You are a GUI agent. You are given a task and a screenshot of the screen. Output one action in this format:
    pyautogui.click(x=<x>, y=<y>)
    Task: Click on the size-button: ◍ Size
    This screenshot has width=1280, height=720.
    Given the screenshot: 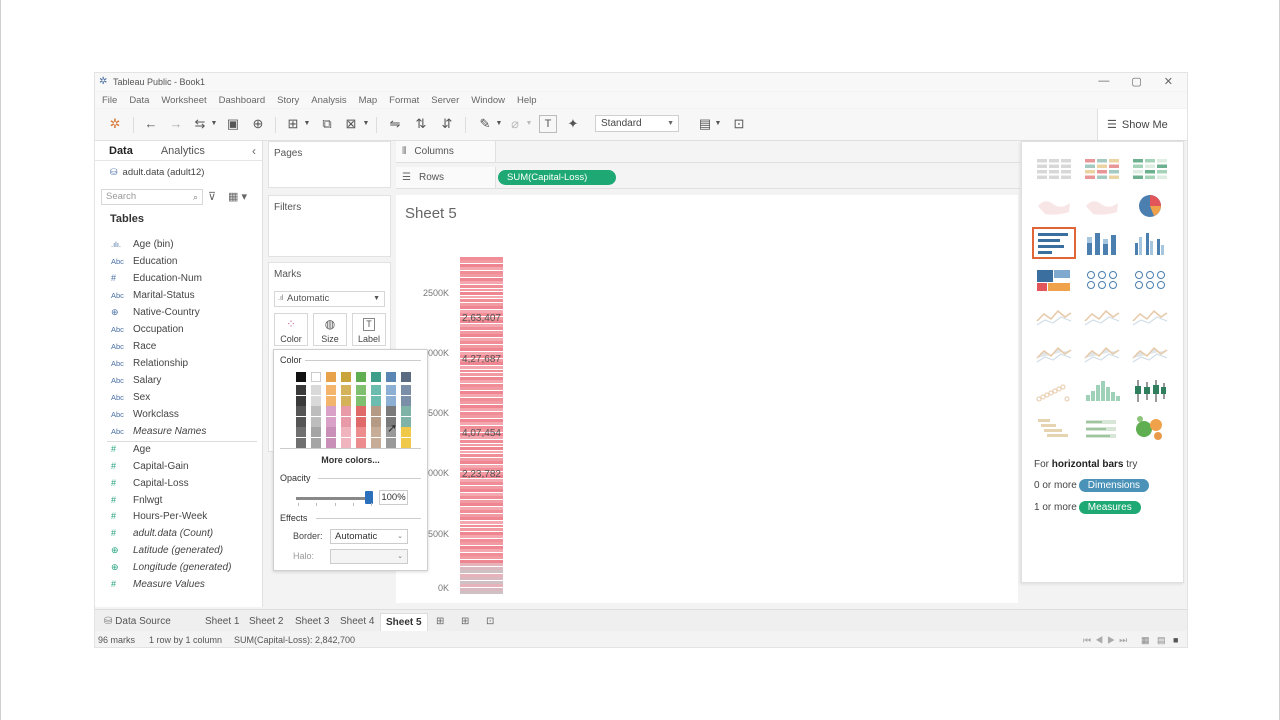 What is the action you would take?
    pyautogui.click(x=330, y=329)
    